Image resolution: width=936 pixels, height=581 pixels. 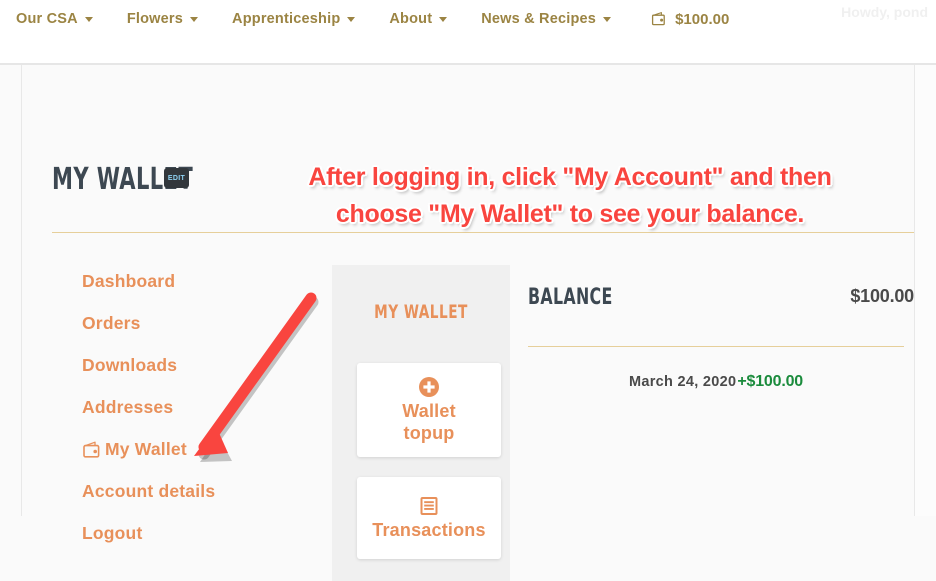 I want to click on sidebar-item-account-details: Account details, so click(x=197, y=491).